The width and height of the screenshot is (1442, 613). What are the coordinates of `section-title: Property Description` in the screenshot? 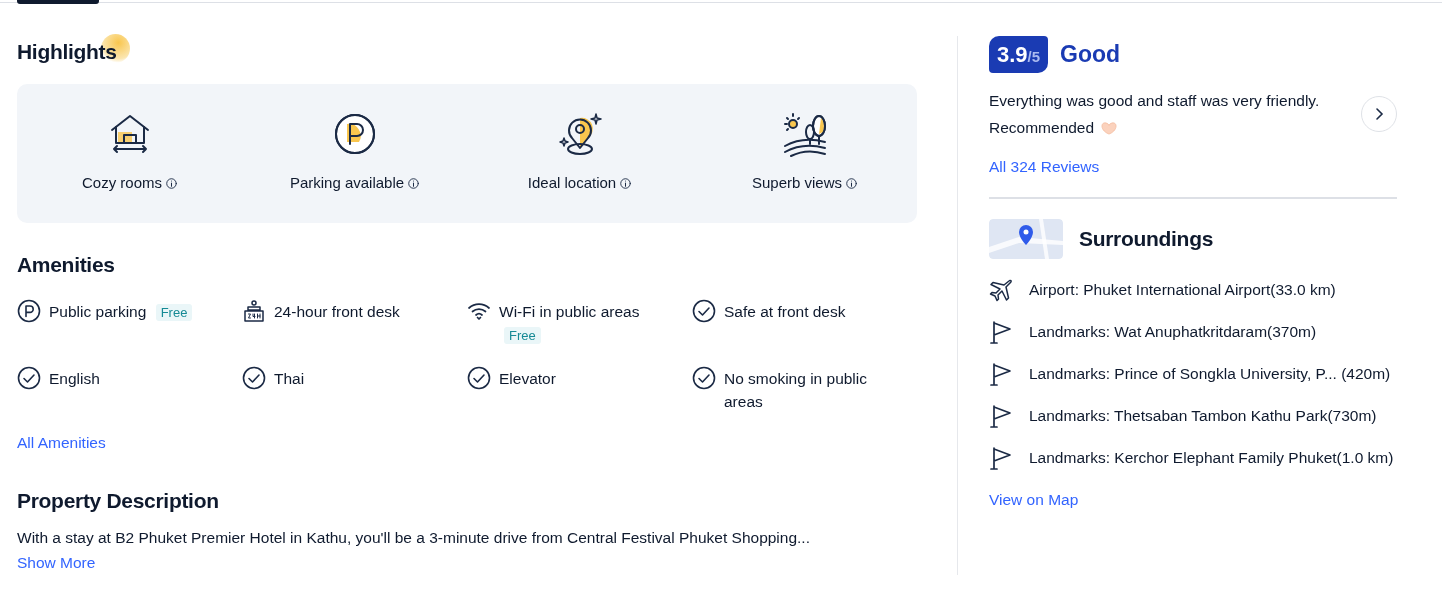 It's located at (118, 500).